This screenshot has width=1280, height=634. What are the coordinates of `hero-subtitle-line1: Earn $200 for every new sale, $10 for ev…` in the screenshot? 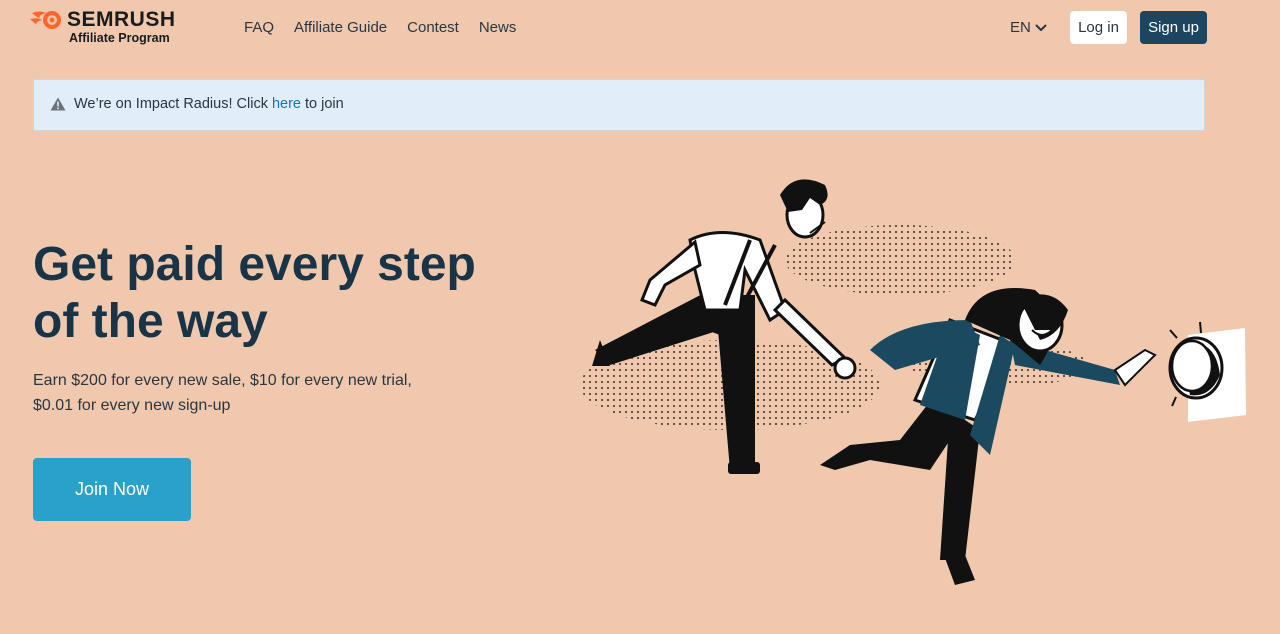 It's located at (222, 380).